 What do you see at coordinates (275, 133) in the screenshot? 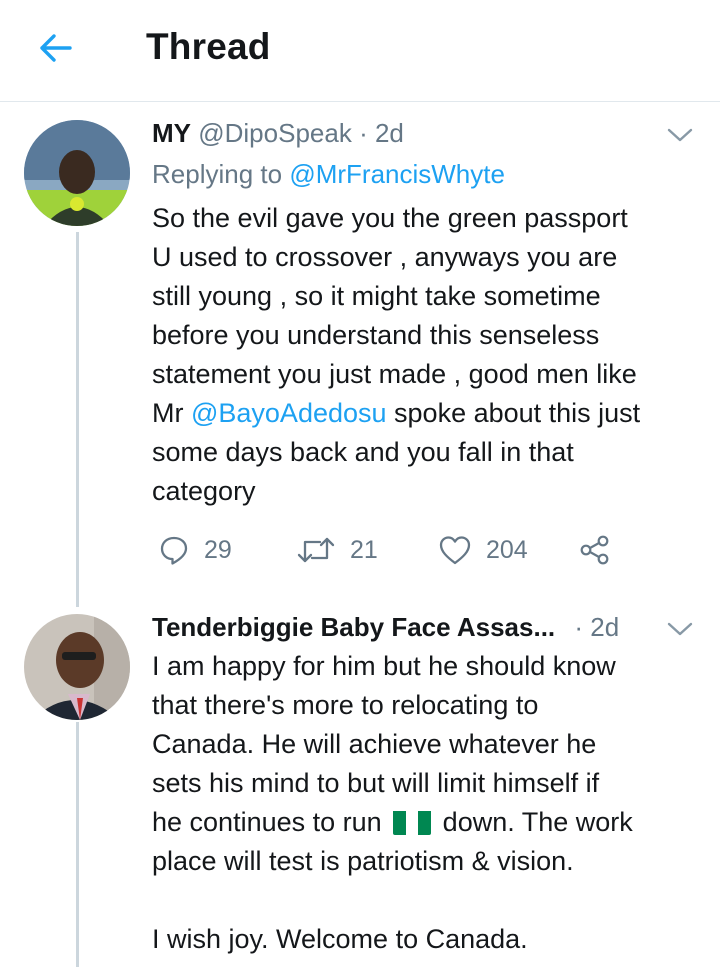
I see `handle: @DipoSpeak` at bounding box center [275, 133].